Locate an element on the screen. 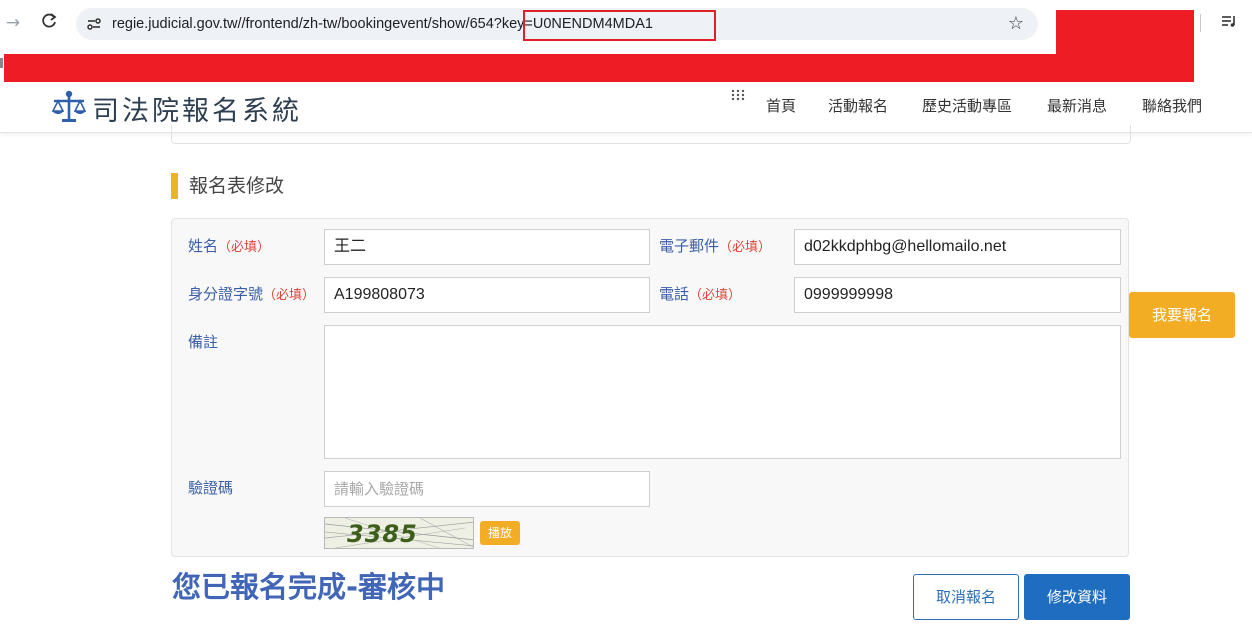 Image resolution: width=1252 pixels, height=628 pixels. section-accent-bar is located at coordinates (174, 186).